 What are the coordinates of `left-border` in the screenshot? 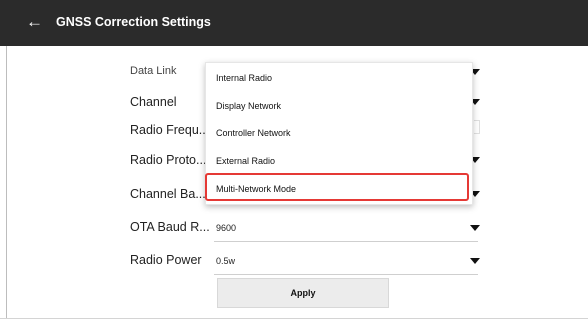 It's located at (6, 182).